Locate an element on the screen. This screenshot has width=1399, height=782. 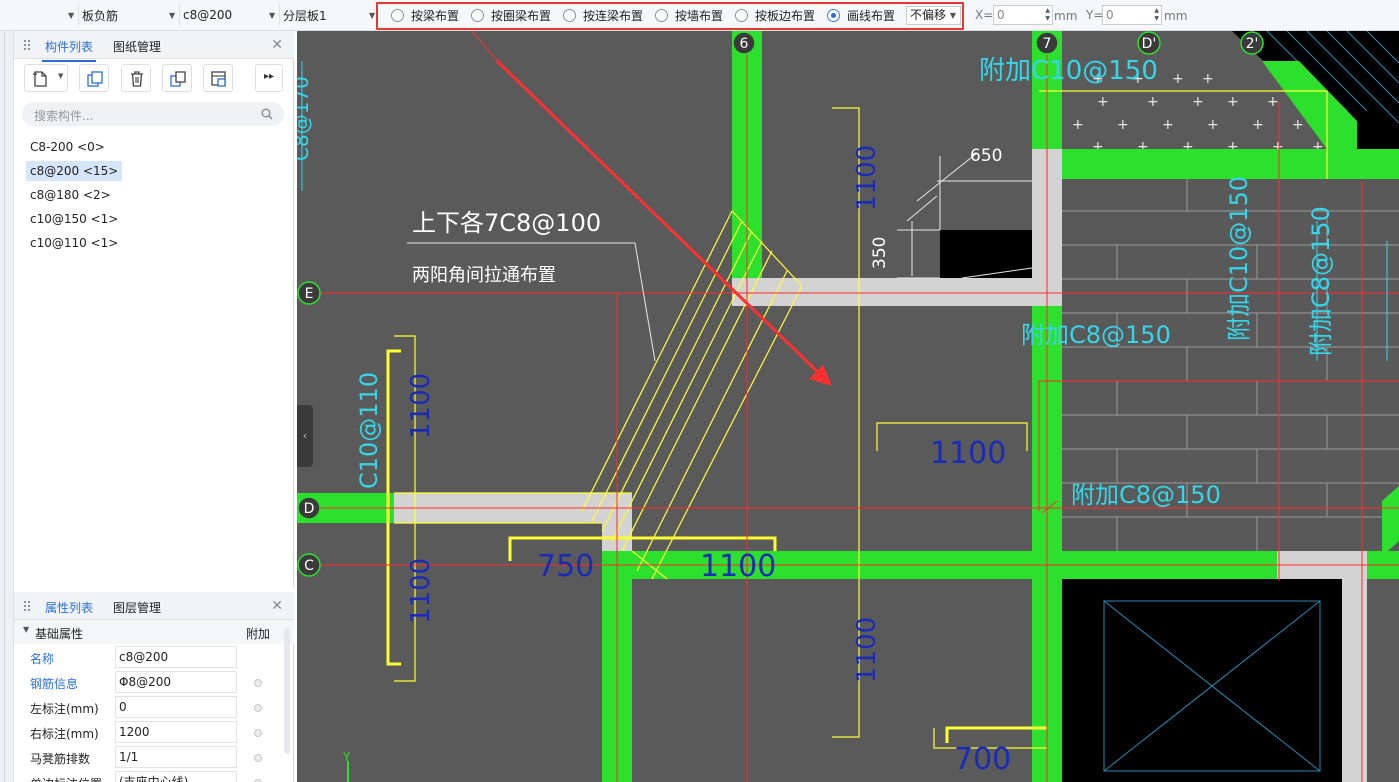
radio-label: 按圈梁布置 is located at coordinates (521, 16).